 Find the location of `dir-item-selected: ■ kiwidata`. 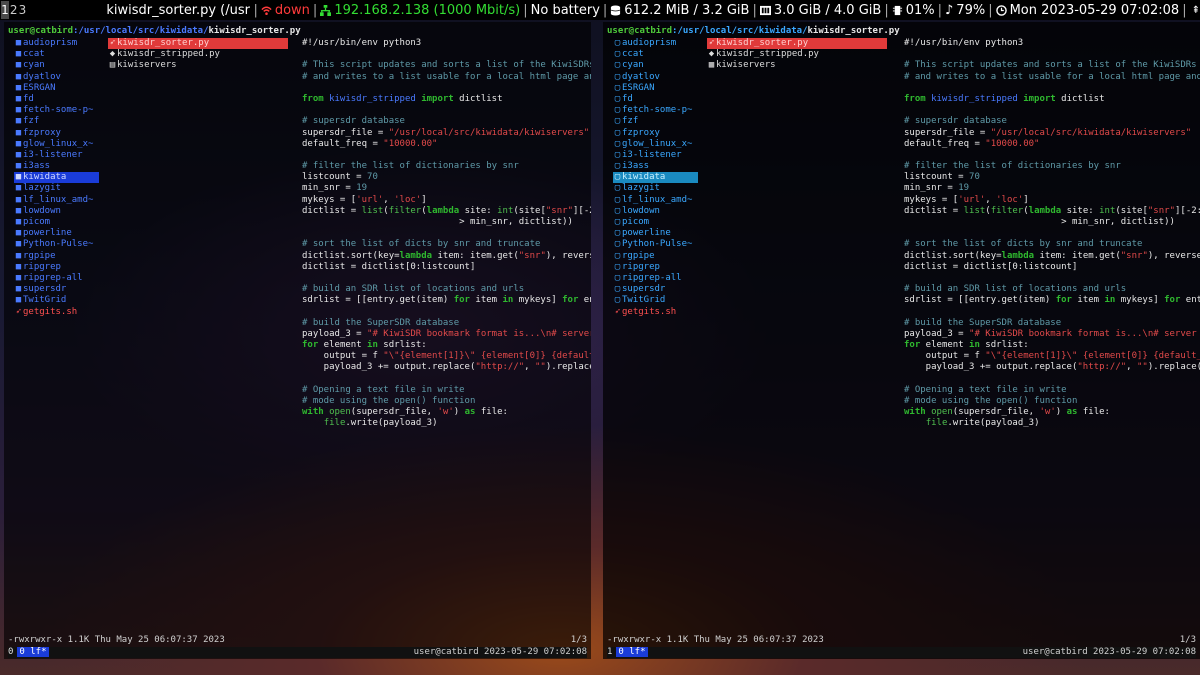

dir-item-selected: ■ kiwidata is located at coordinates (56, 178).